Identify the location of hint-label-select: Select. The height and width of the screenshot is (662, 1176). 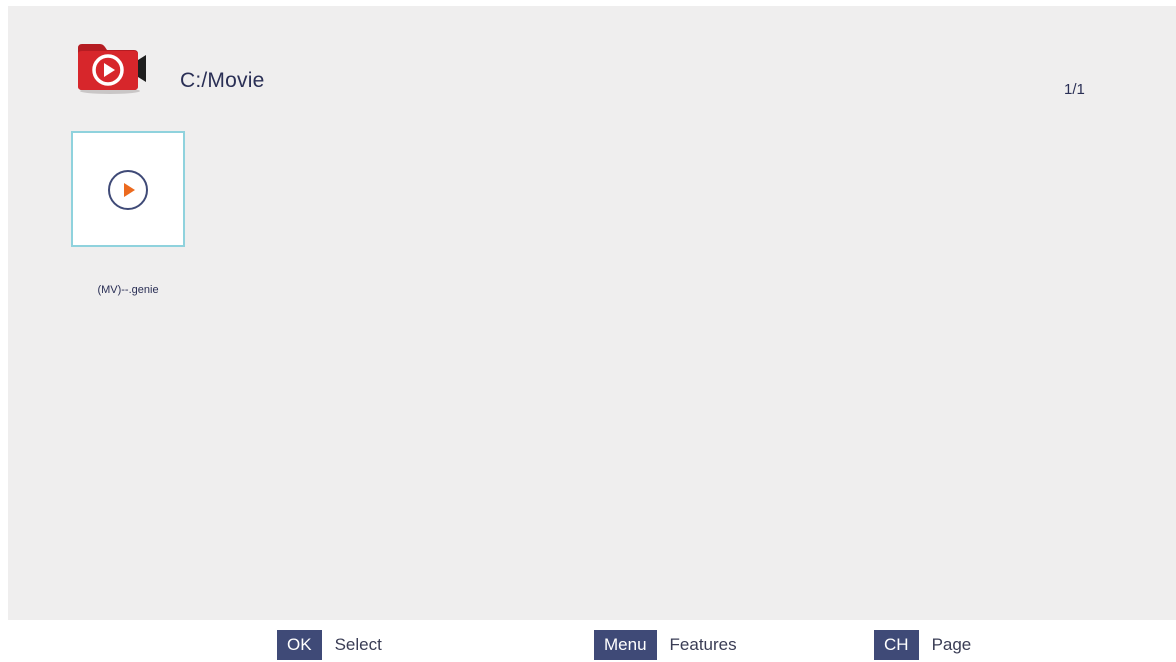
(358, 644).